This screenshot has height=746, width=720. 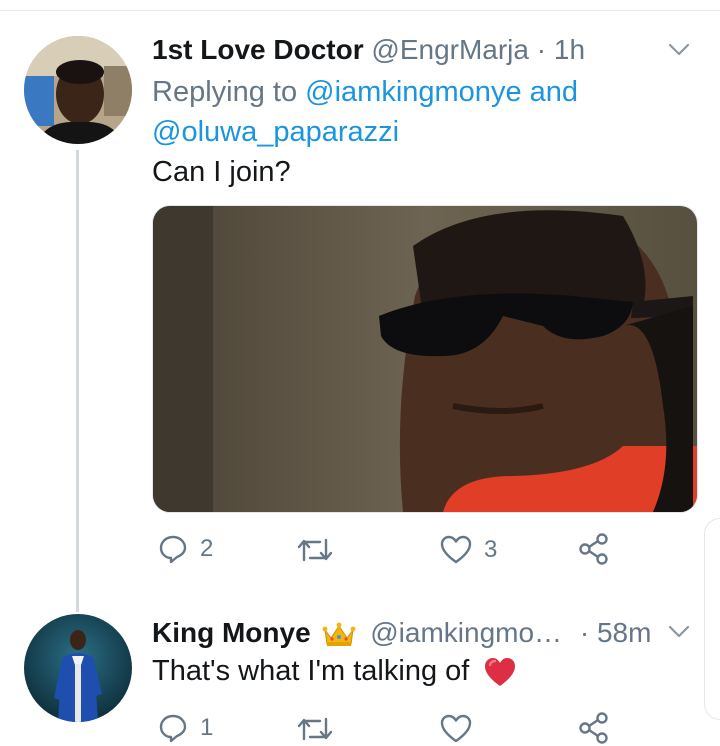 I want to click on red-heart-emoji, so click(x=500, y=672).